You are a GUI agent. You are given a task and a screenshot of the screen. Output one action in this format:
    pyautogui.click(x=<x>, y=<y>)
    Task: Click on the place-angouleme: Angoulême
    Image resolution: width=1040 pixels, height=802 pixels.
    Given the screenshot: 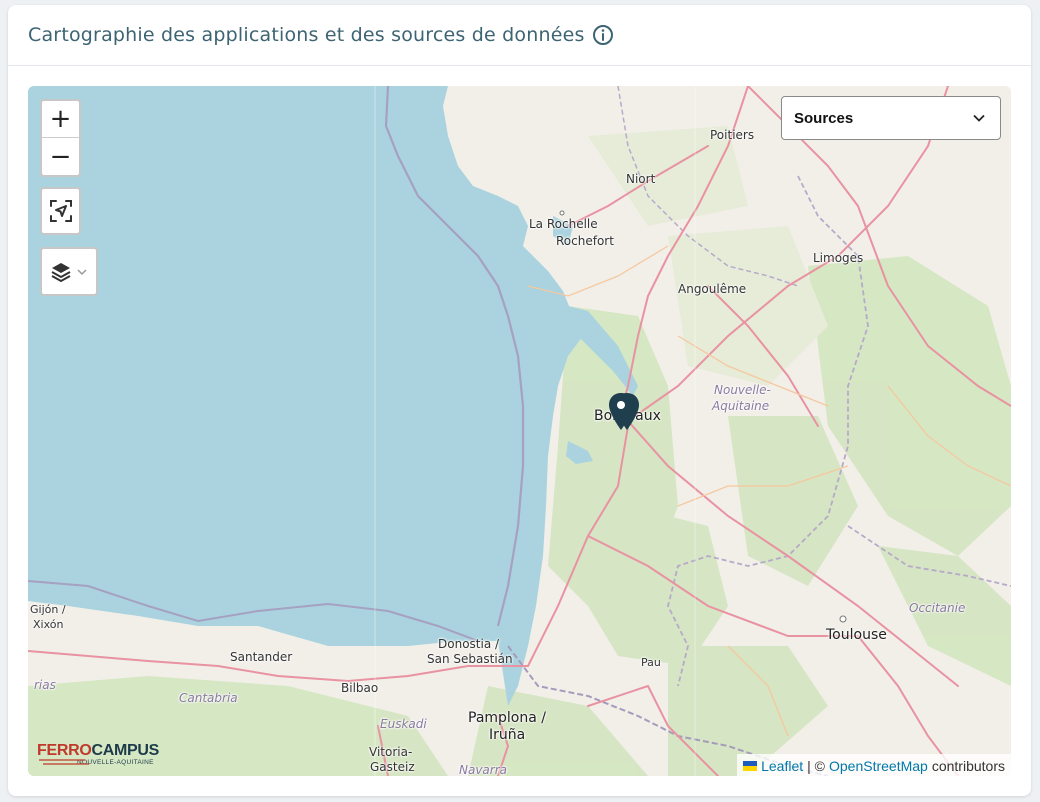 What is the action you would take?
    pyautogui.click(x=712, y=289)
    